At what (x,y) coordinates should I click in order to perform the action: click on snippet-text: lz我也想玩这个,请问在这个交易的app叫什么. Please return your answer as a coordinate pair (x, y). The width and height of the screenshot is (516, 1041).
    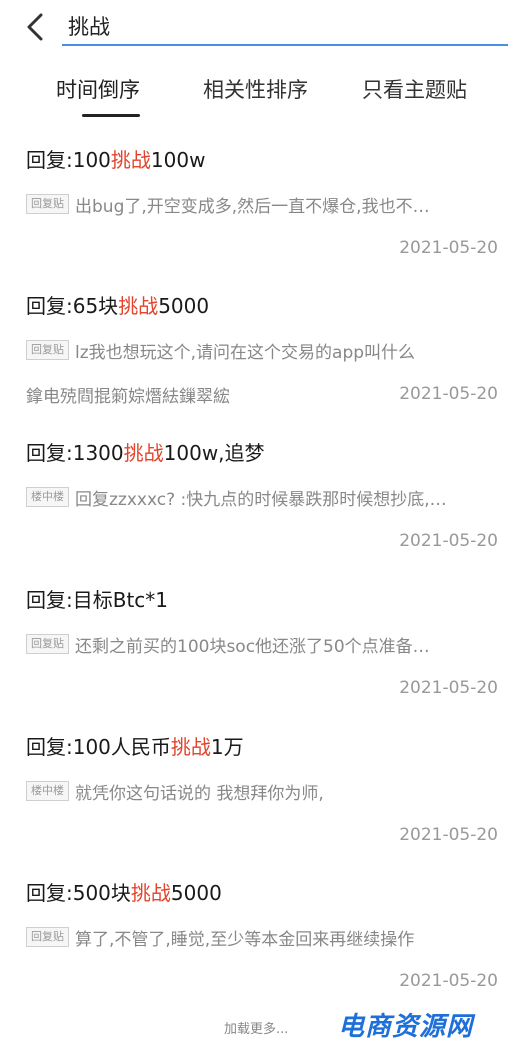
    Looking at the image, I should click on (245, 352).